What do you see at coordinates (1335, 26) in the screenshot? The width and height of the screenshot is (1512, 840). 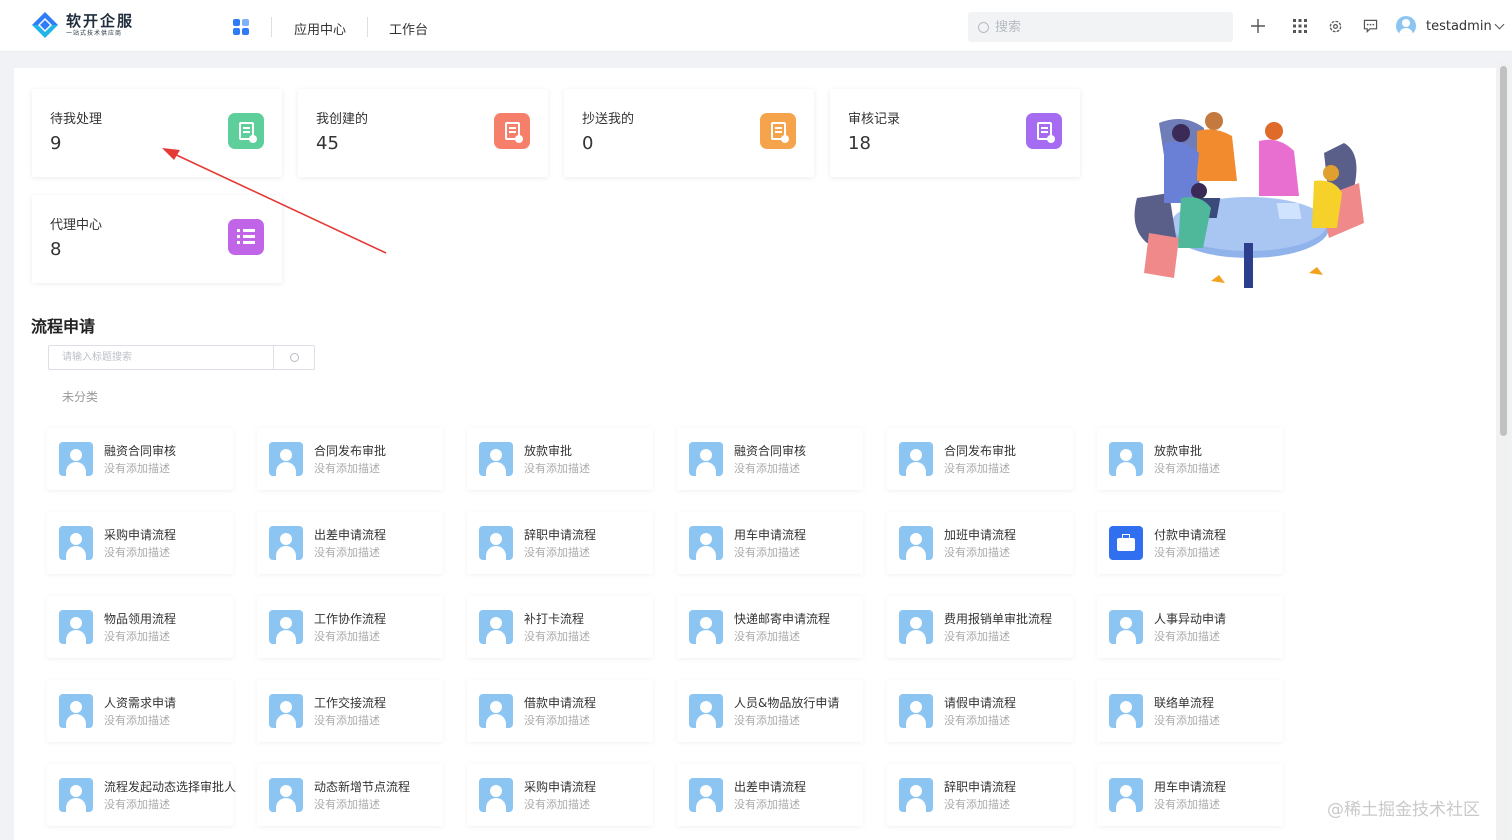 I see `settings-icon` at bounding box center [1335, 26].